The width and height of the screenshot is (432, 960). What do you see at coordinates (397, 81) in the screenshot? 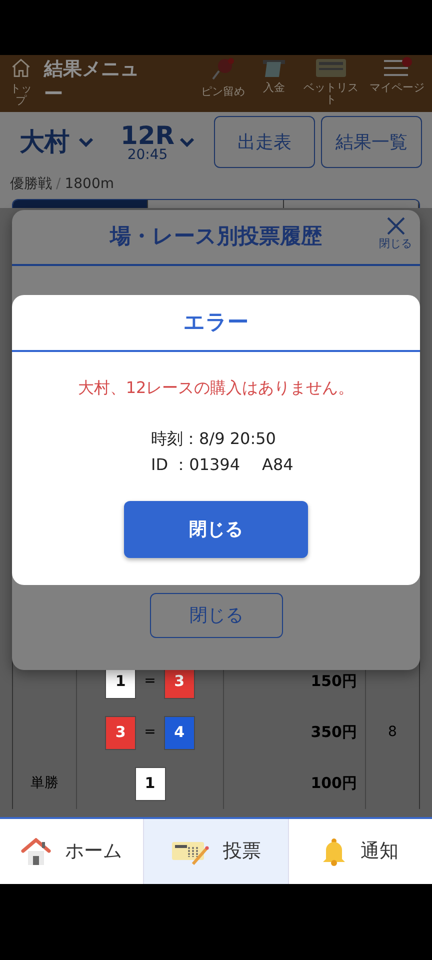
I see `header-menu-item: マイページ` at bounding box center [397, 81].